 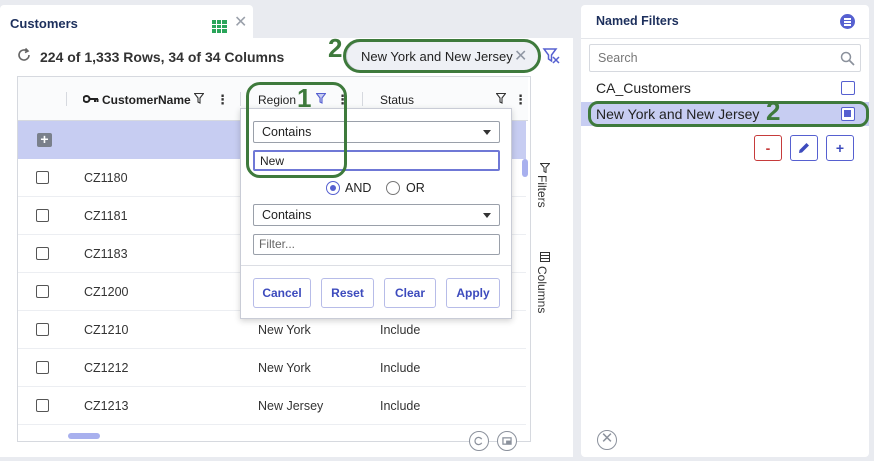 I want to click on customers-tab: Customers ✕, so click(x=126, y=22).